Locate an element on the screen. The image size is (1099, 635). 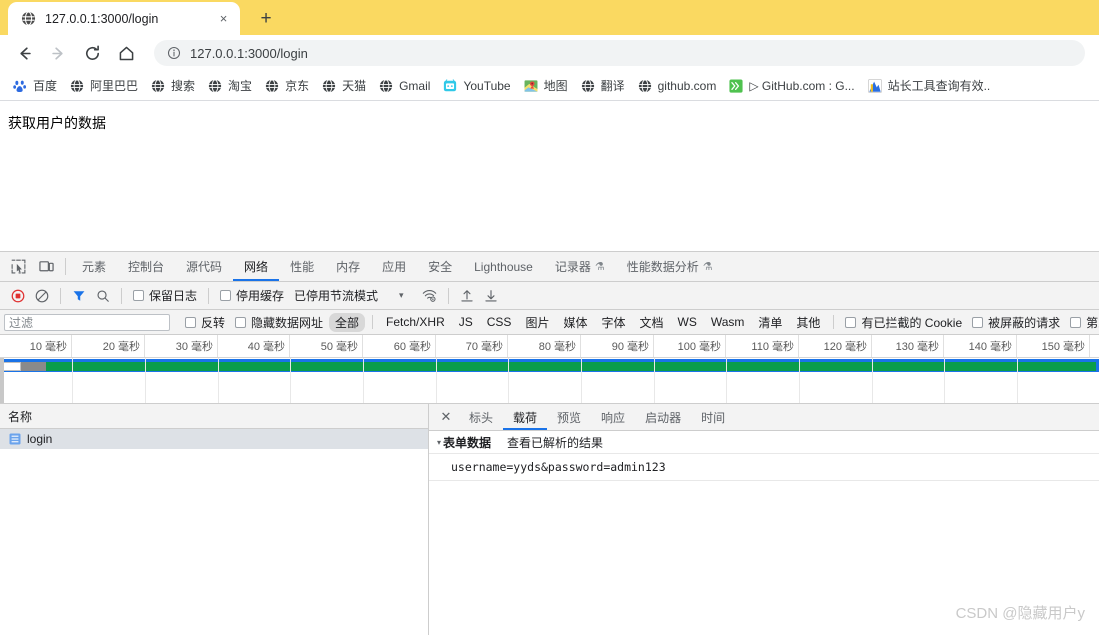
detail-tab-preview: 预览 is located at coordinates (569, 417).